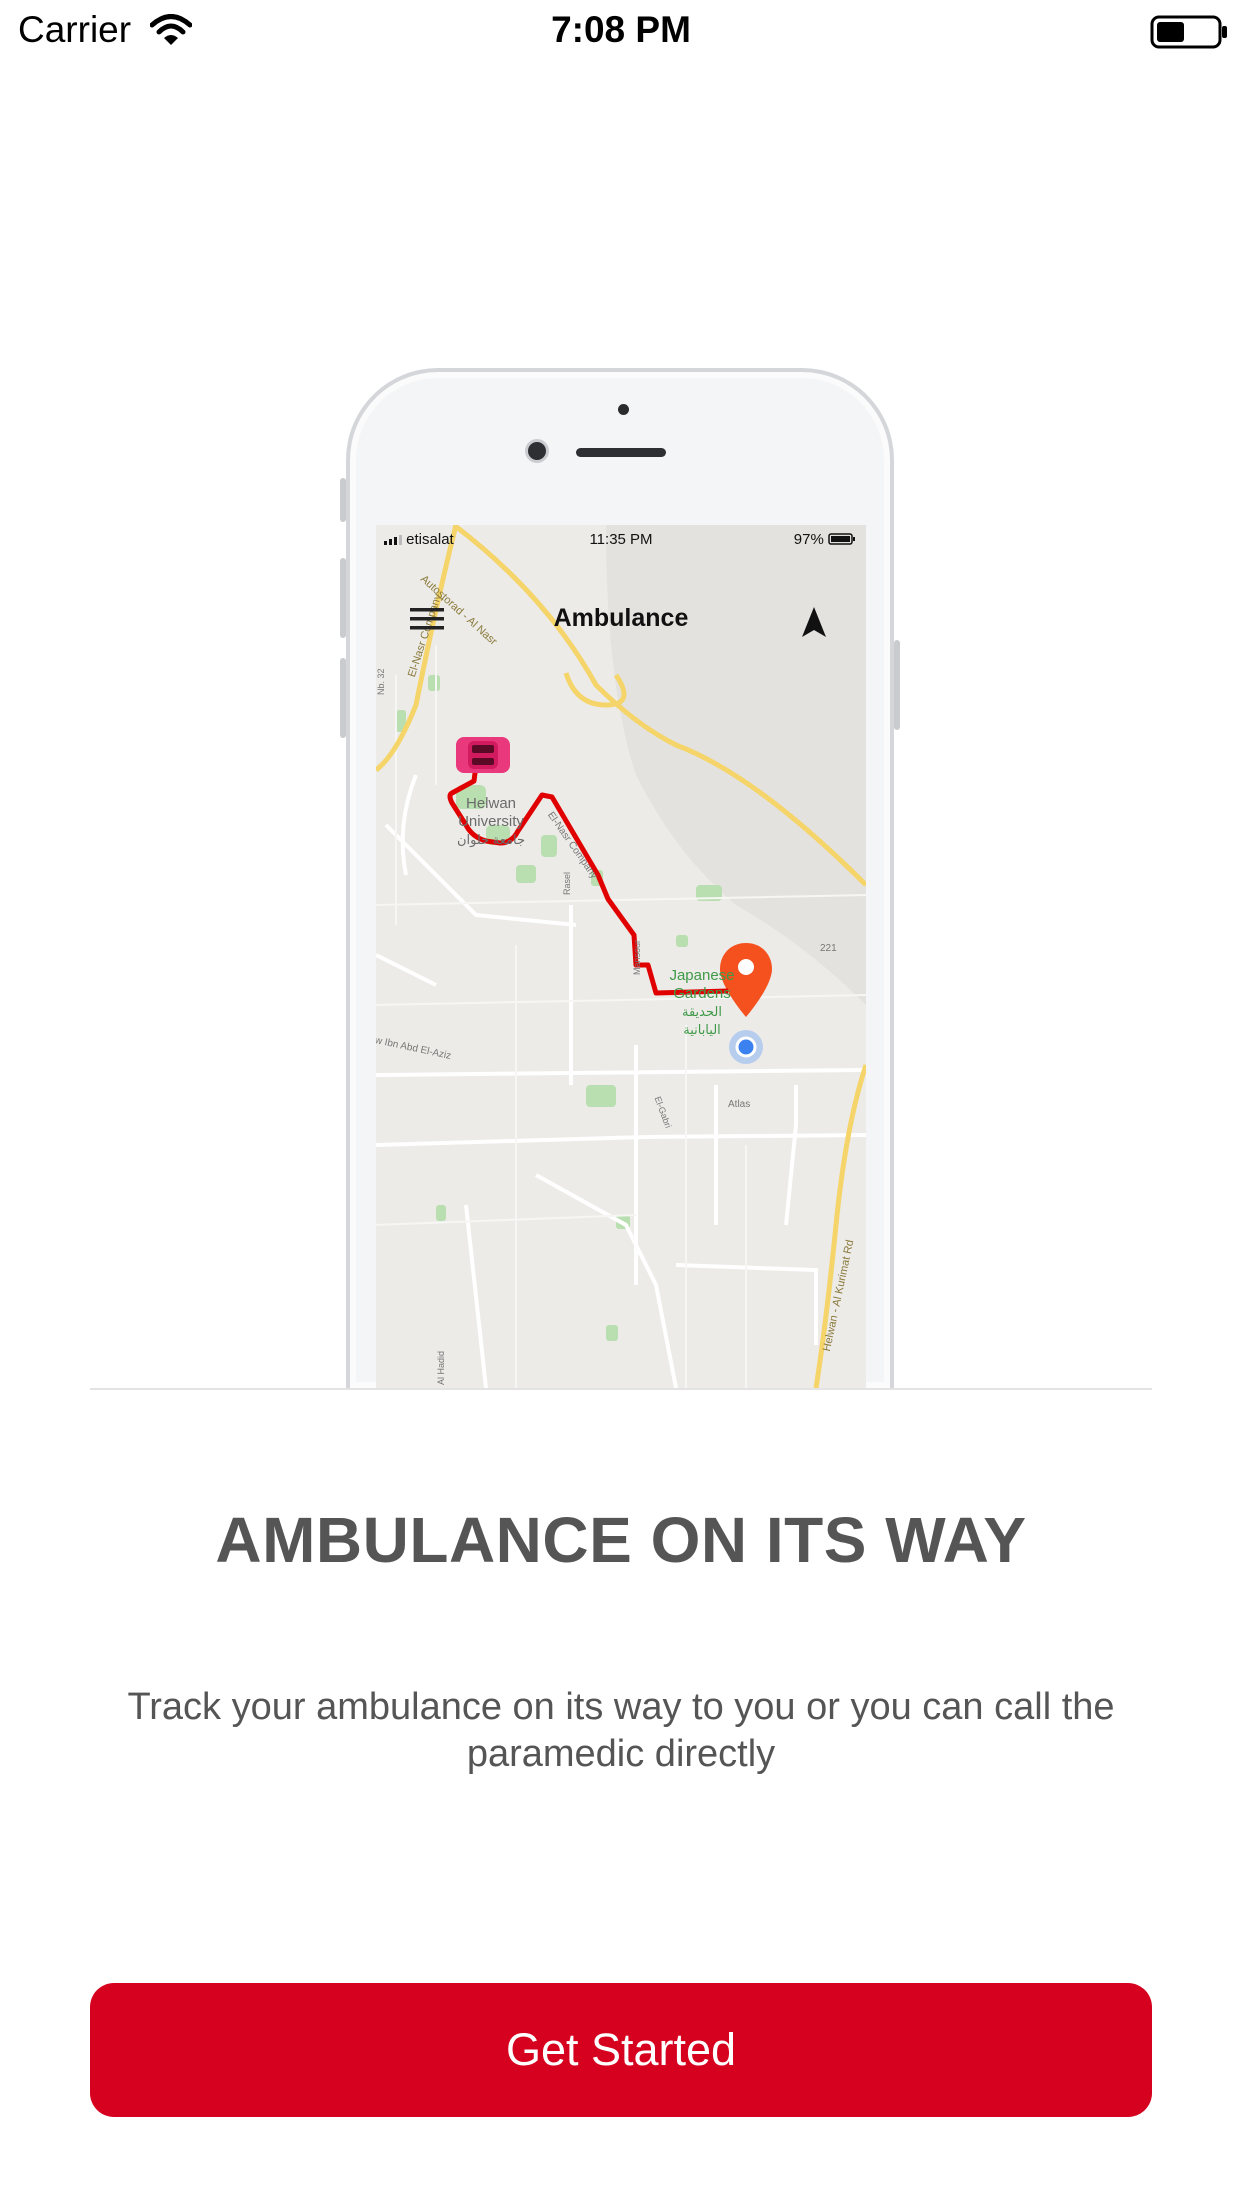 The image size is (1242, 2208). I want to click on map-label-university-name: University, so click(491, 821).